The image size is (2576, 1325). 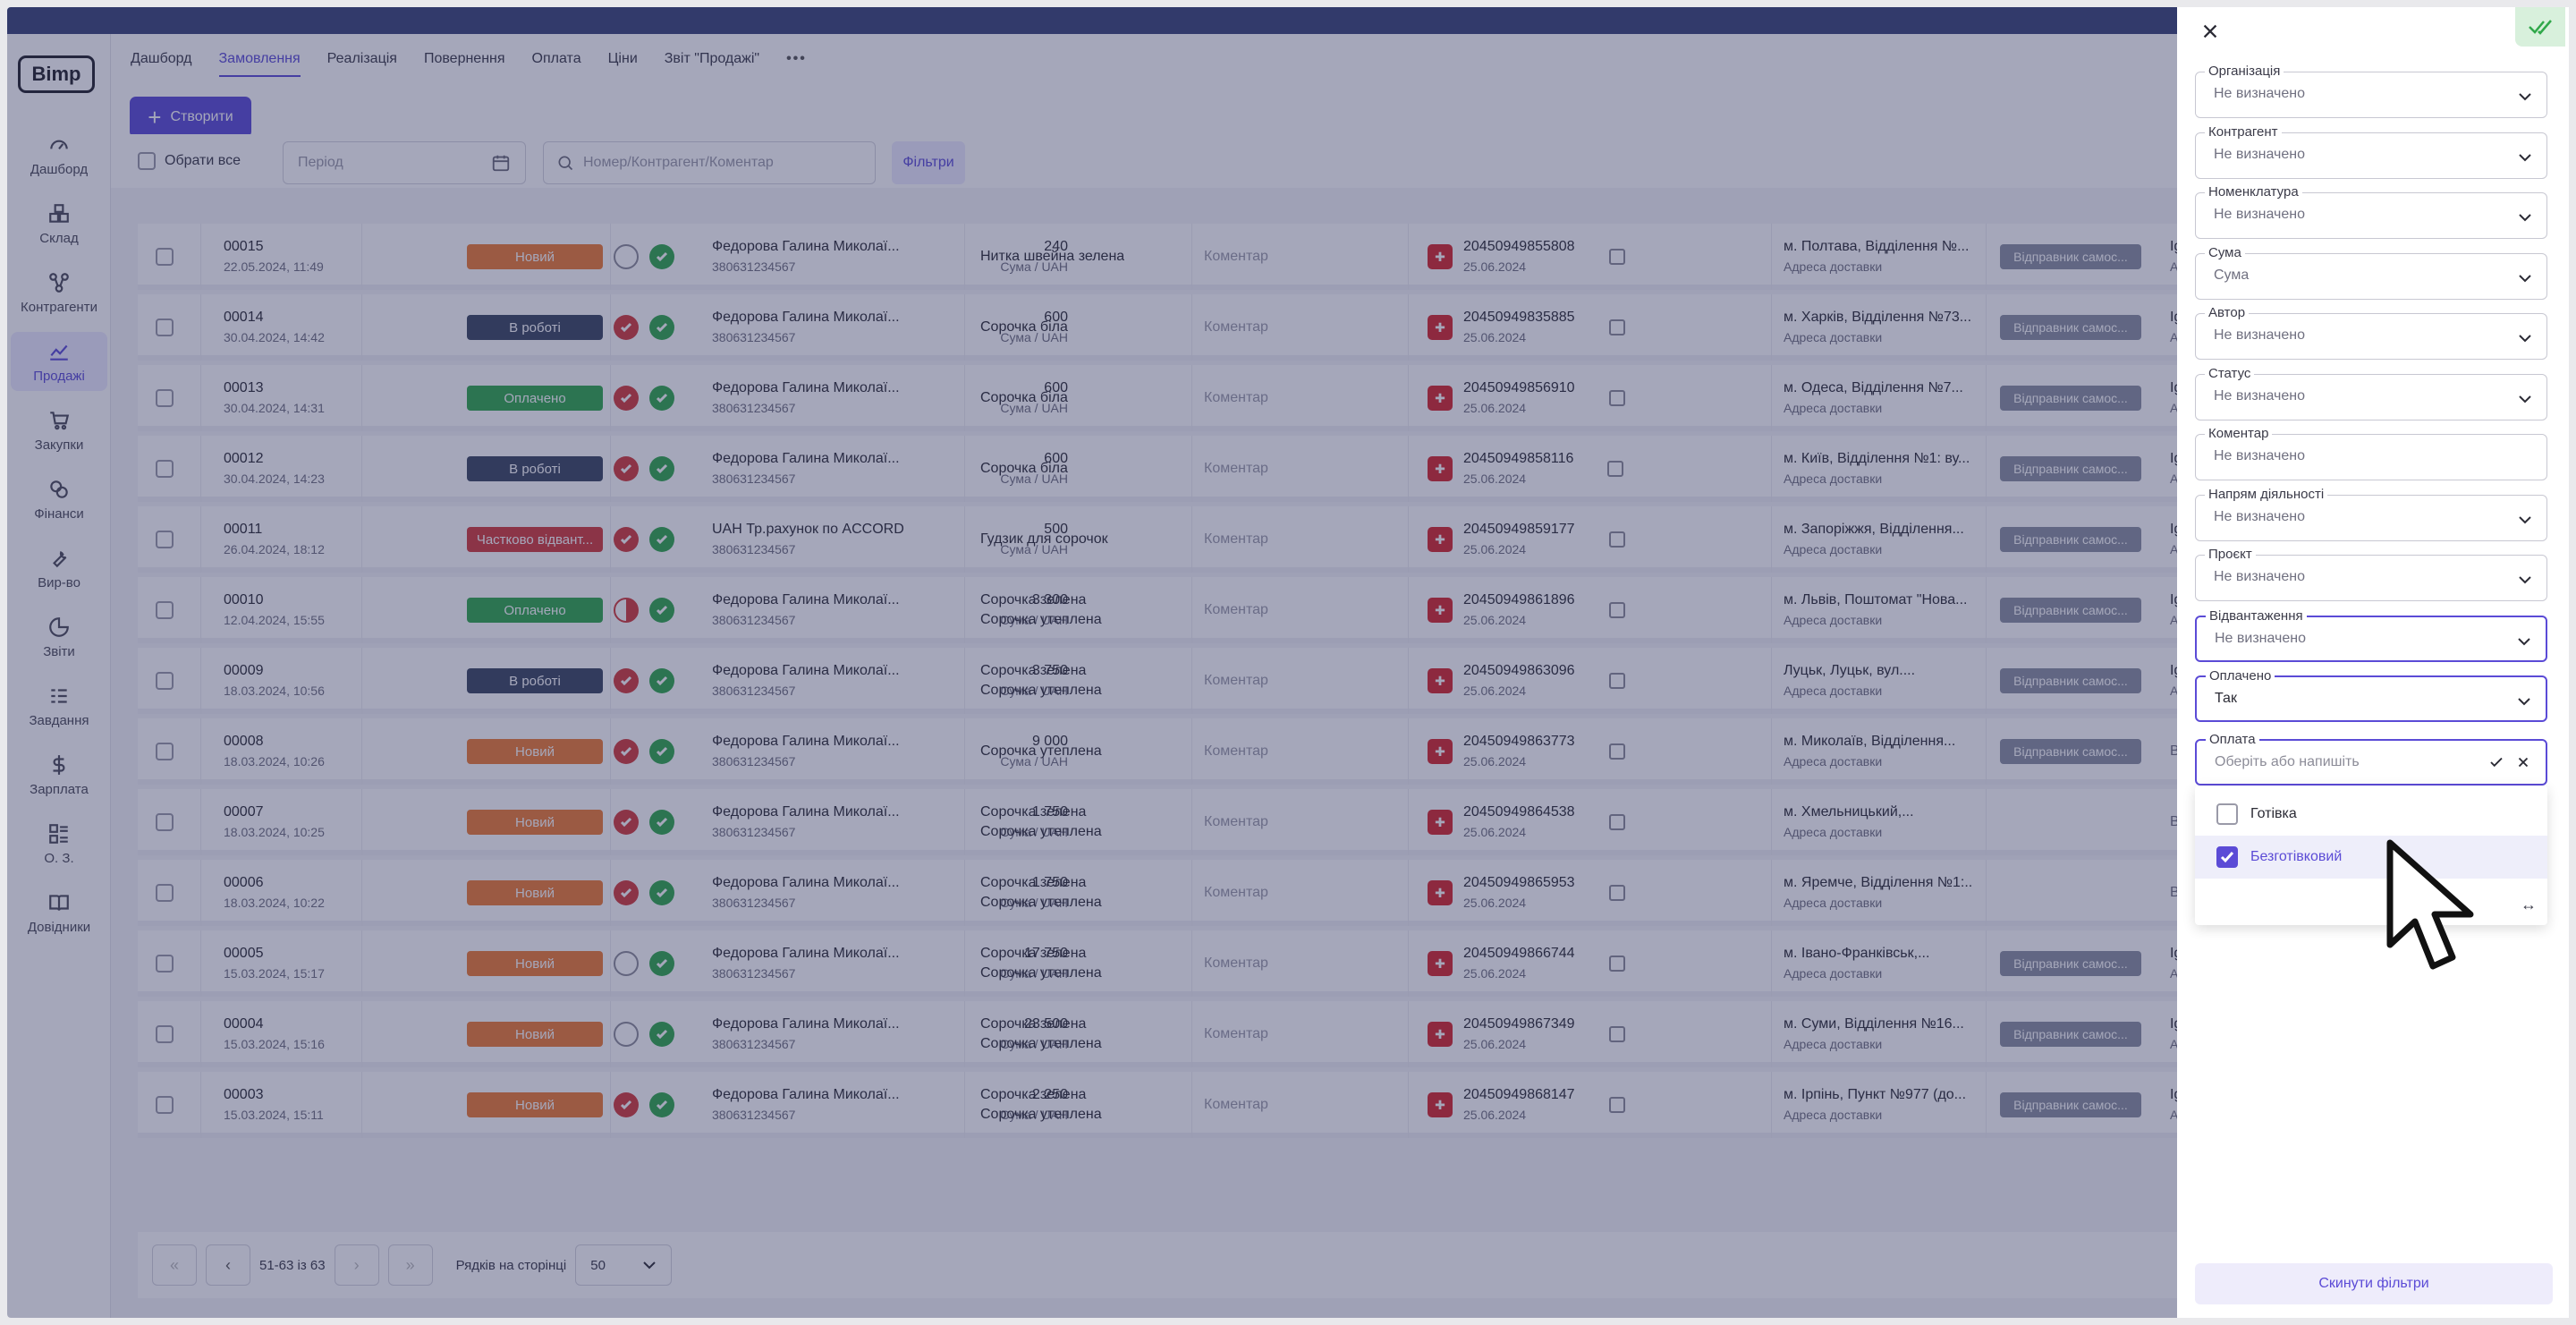 What do you see at coordinates (709, 163) in the screenshot?
I see `search-input: Номер/Контрагент/Коментар` at bounding box center [709, 163].